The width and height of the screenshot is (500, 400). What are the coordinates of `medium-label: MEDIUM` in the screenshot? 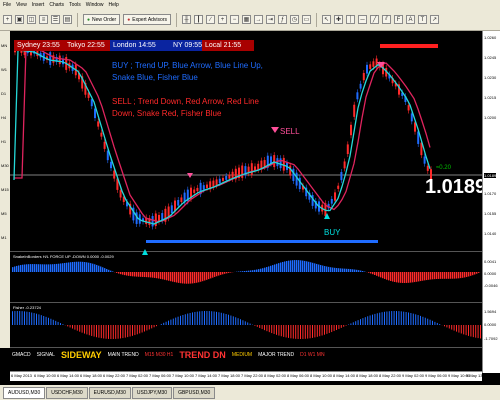 It's located at (242, 355).